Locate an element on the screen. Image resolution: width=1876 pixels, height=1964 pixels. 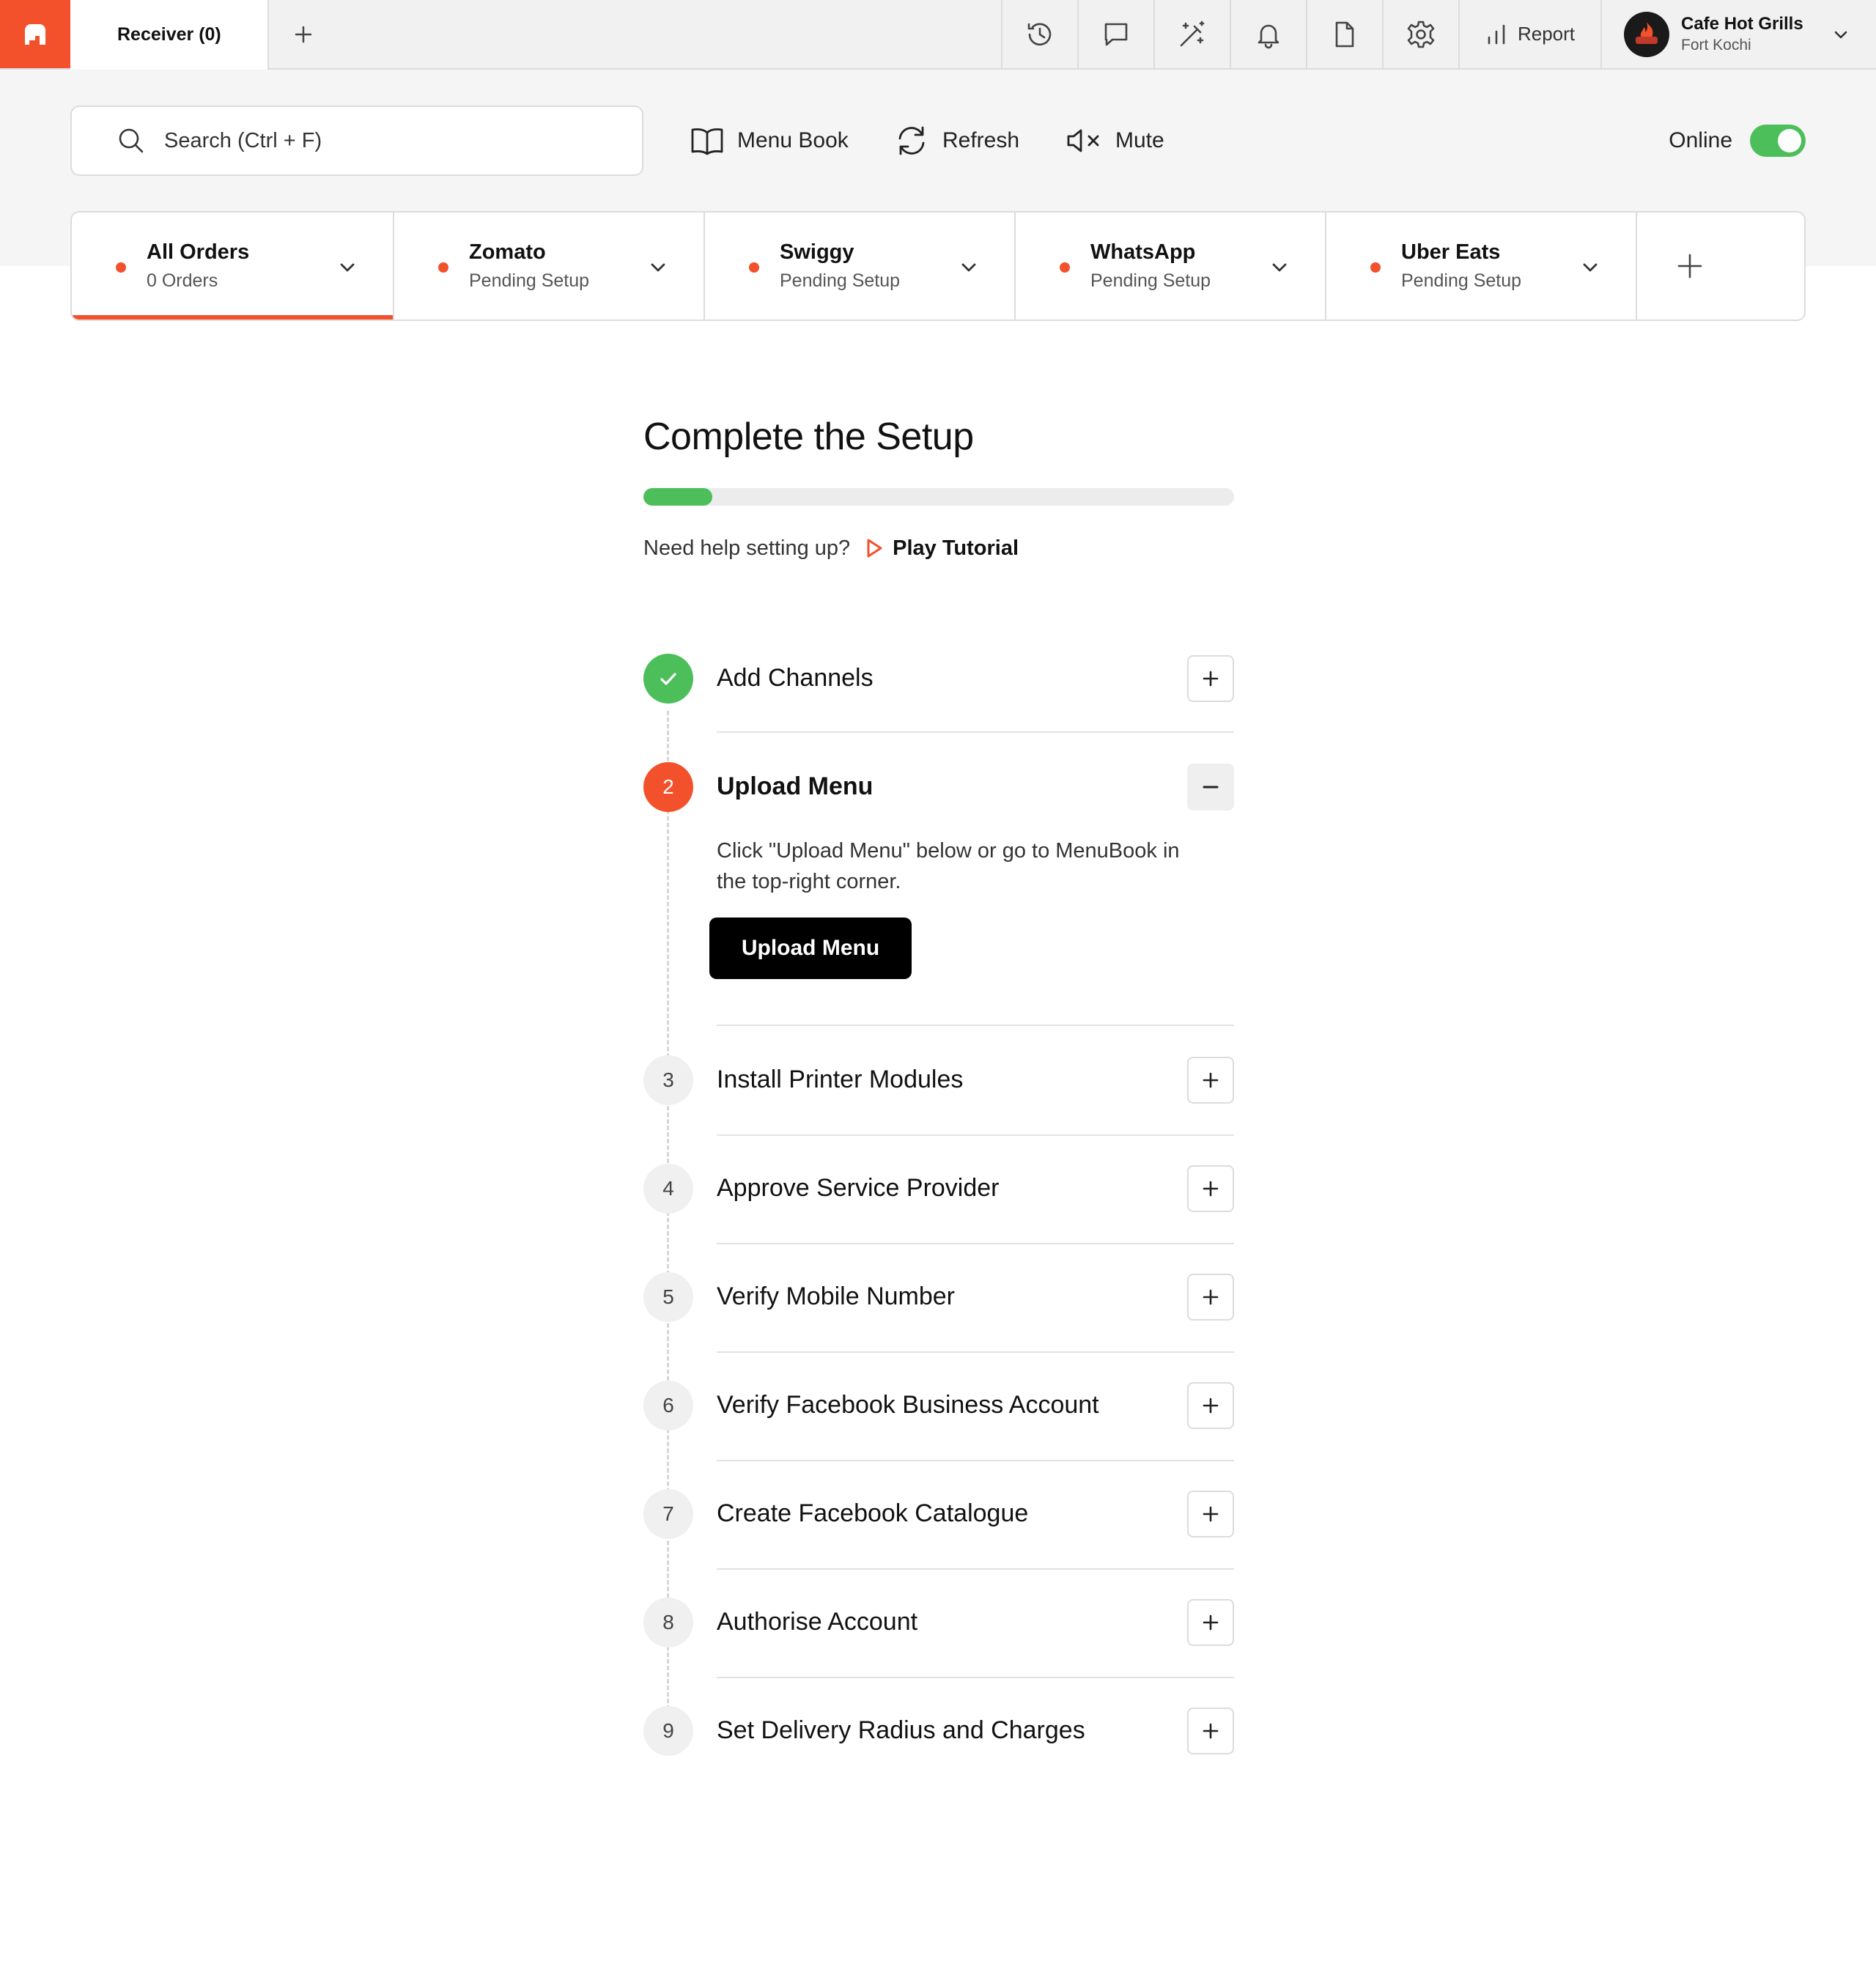
step-number-badge: 8 is located at coordinates (668, 1622).